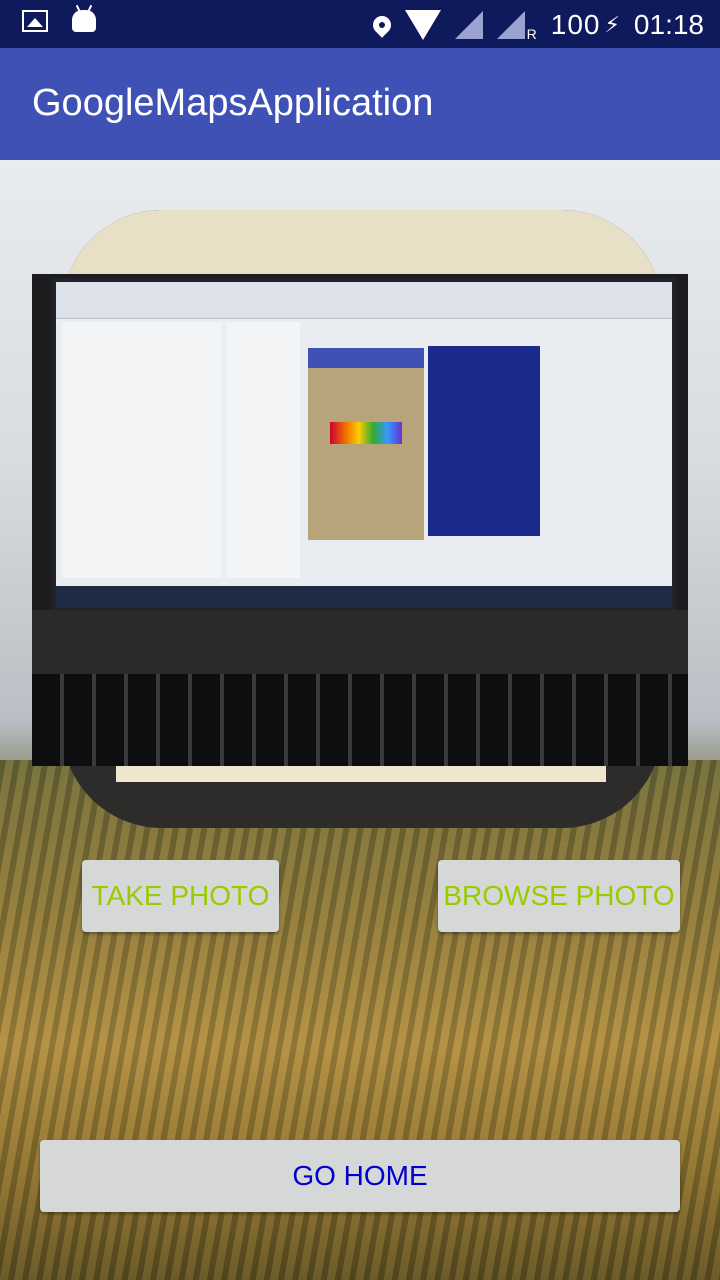 This screenshot has height=1280, width=720. I want to click on take-photo-button: TAKE PHOTO, so click(180, 896).